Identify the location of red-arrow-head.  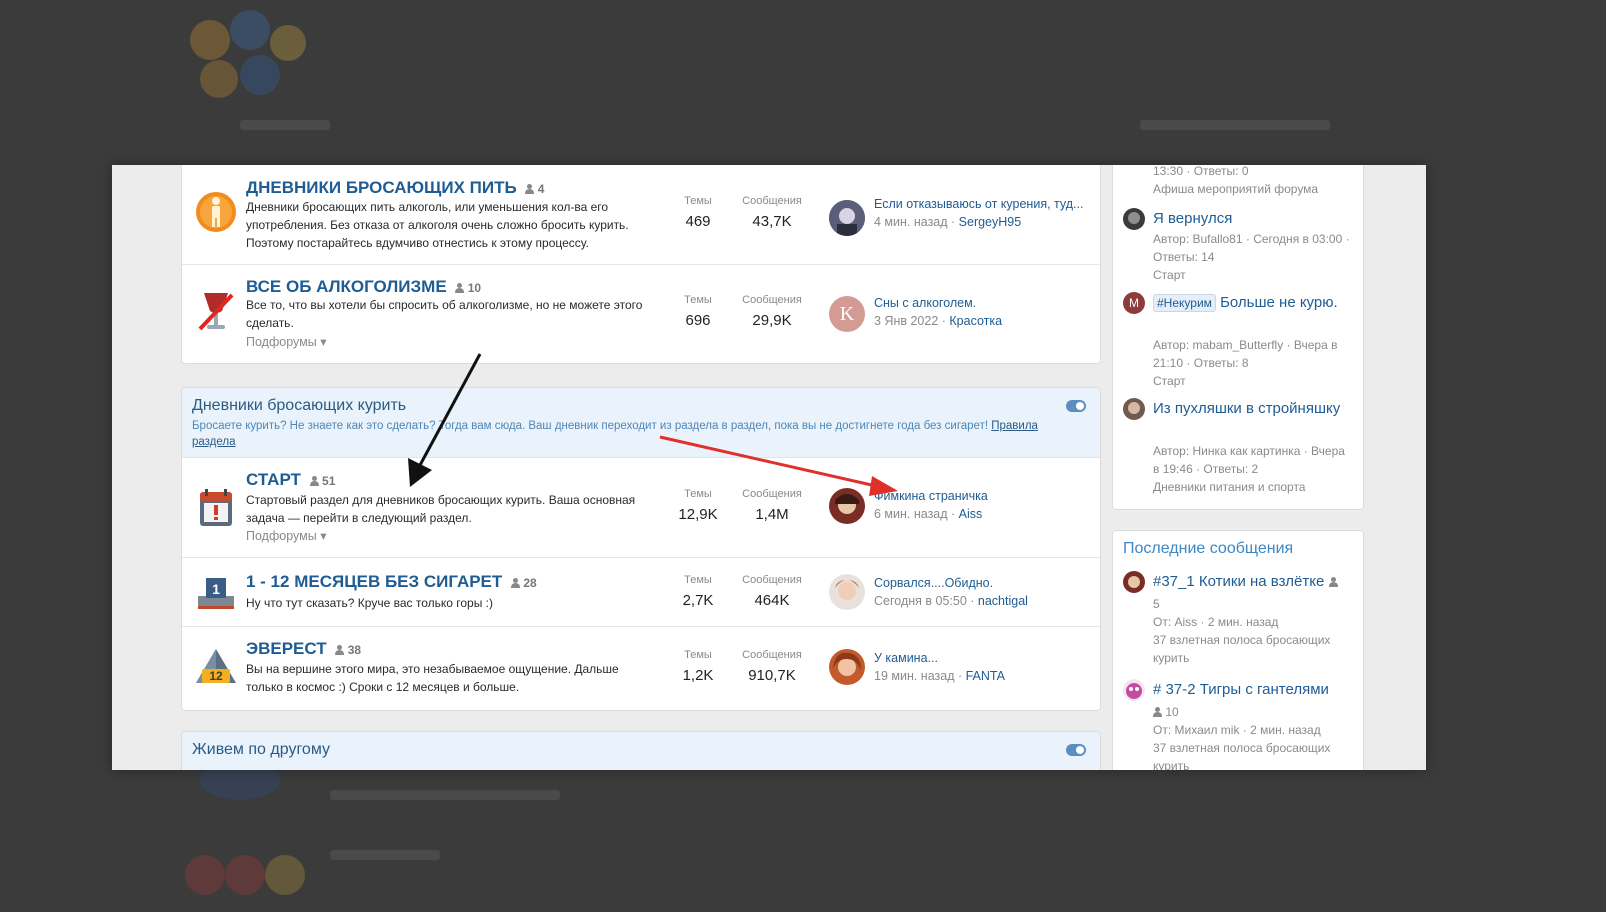
(883, 486).